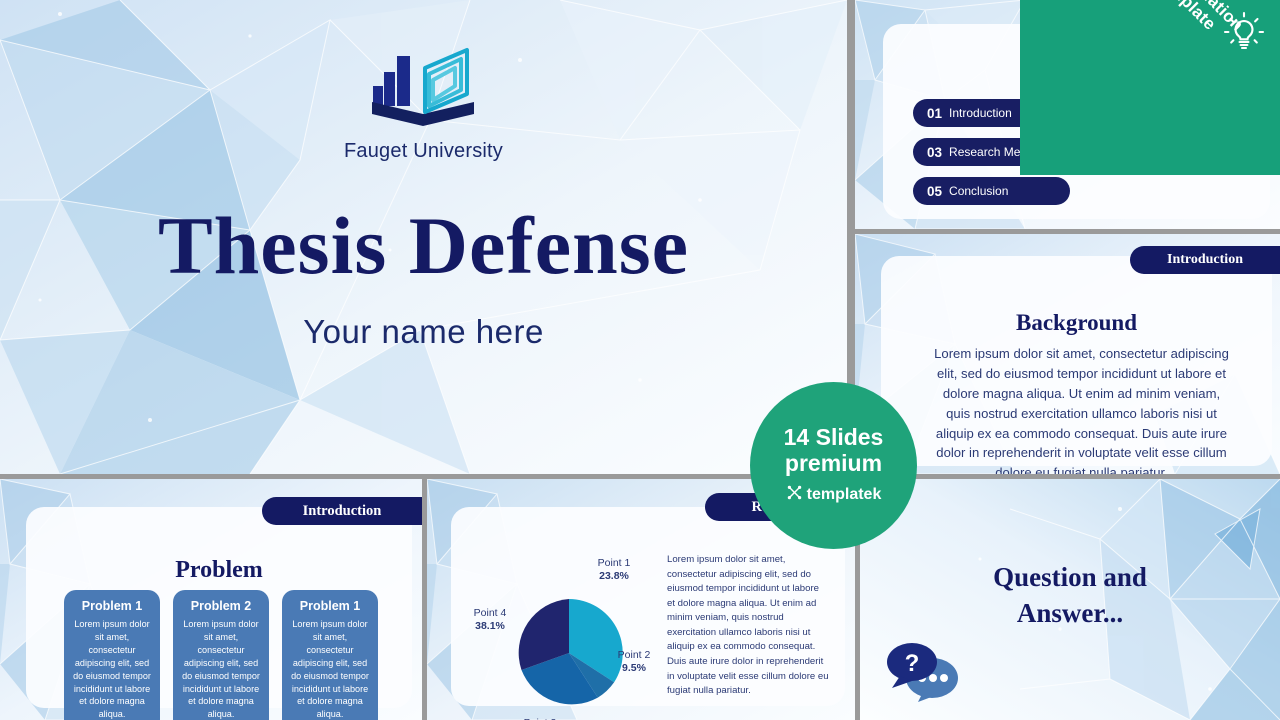 Image resolution: width=1280 pixels, height=720 pixels. I want to click on agenda-item-literary-review: 02 Literary Review, so click(1173, 113).